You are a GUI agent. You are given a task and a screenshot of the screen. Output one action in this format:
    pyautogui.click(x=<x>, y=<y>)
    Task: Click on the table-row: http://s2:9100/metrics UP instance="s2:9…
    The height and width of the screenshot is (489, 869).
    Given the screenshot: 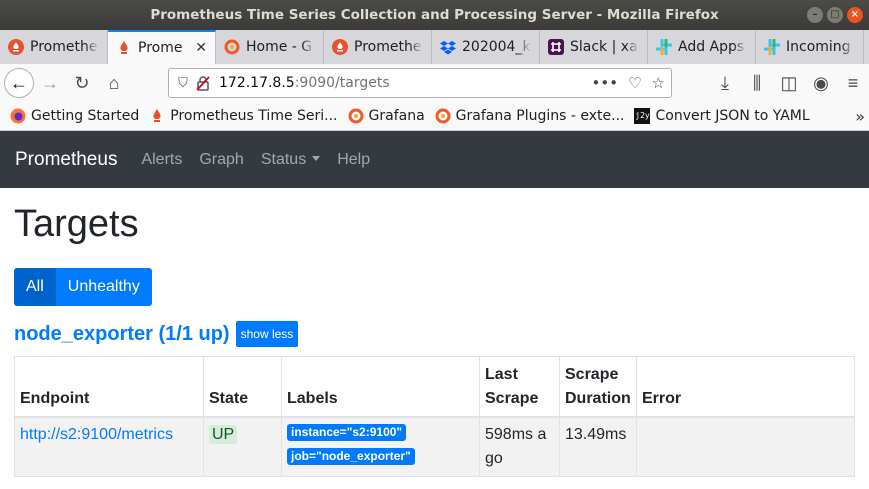 What is the action you would take?
    pyautogui.click(x=434, y=446)
    